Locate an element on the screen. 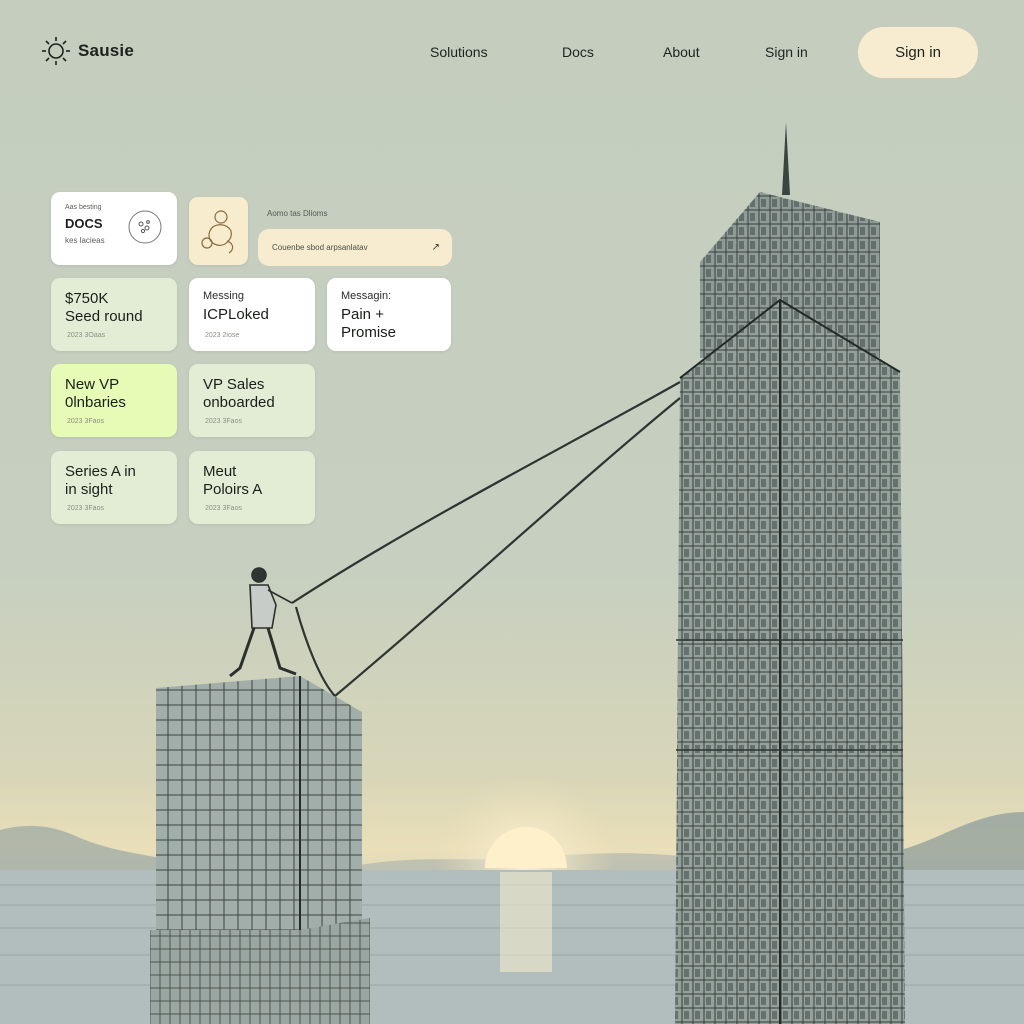  series-a-title: Series A in in sight is located at coordinates (100, 480).